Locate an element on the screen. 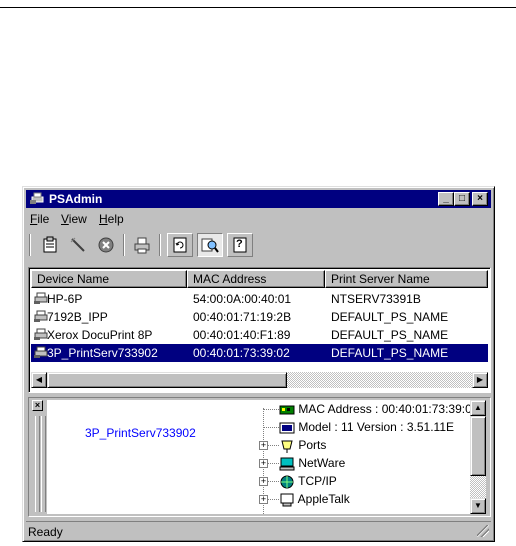  expand-appletalk-button: + is located at coordinates (263, 499).